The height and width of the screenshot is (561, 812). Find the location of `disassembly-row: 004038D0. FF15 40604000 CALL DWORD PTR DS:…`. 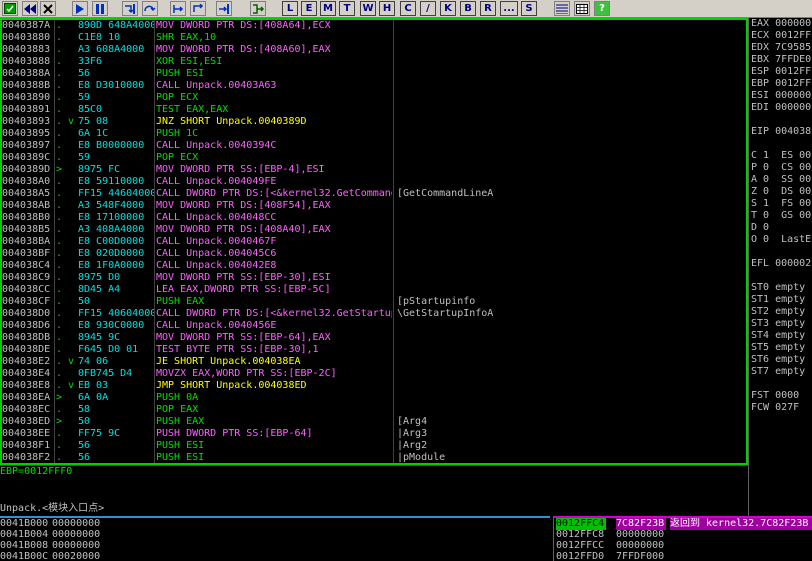

disassembly-row: 004038D0. FF15 40604000 CALL DWORD PTR DS:… is located at coordinates (374, 314).